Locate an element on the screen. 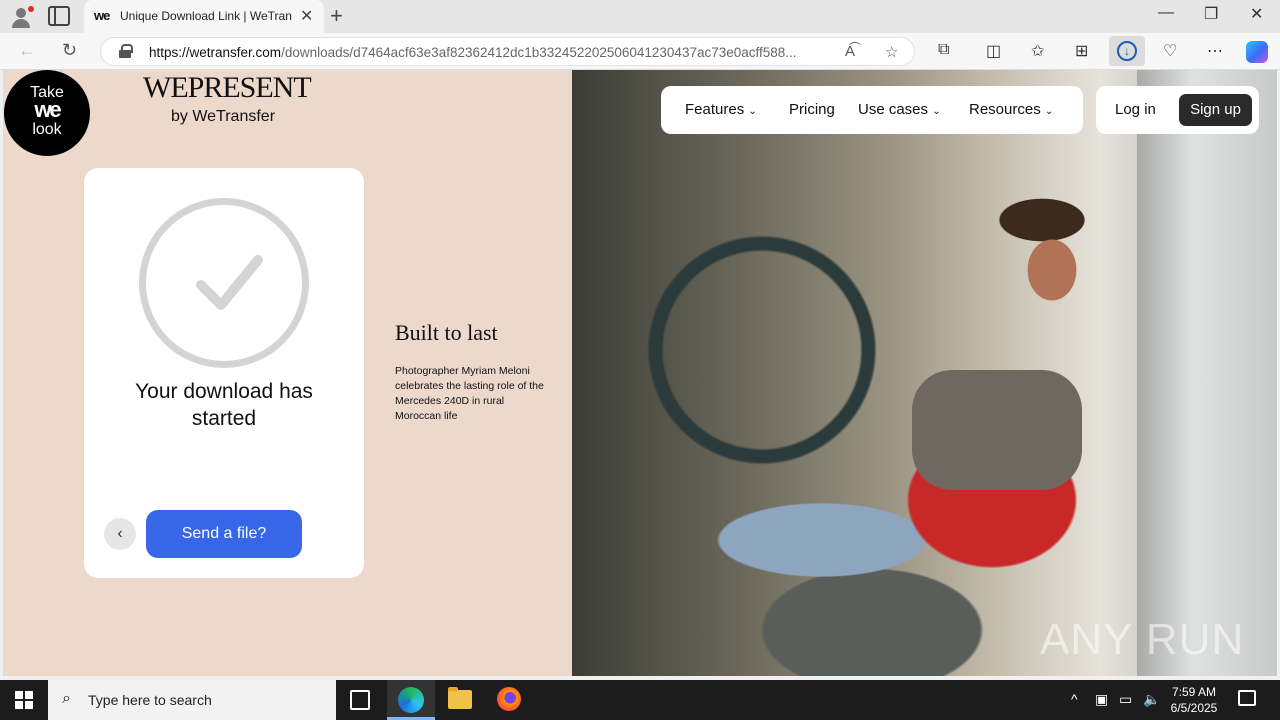 The width and height of the screenshot is (1280, 720). nav-use-cases: Use cases ⌄ is located at coordinates (899, 109).